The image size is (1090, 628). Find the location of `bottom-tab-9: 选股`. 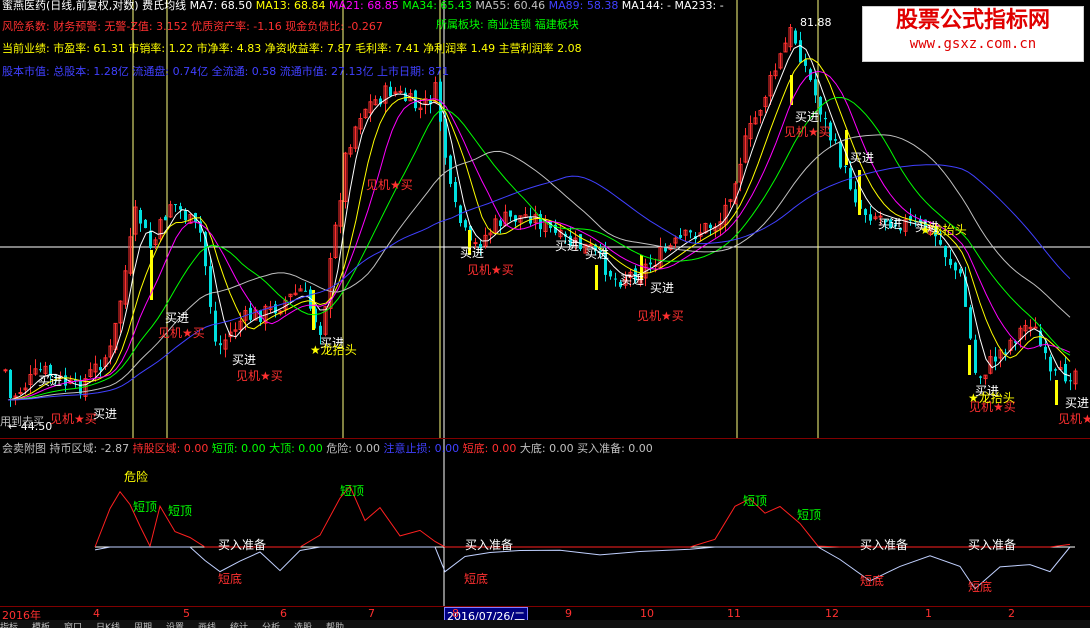

bottom-tab-9: 选股 is located at coordinates (303, 626).